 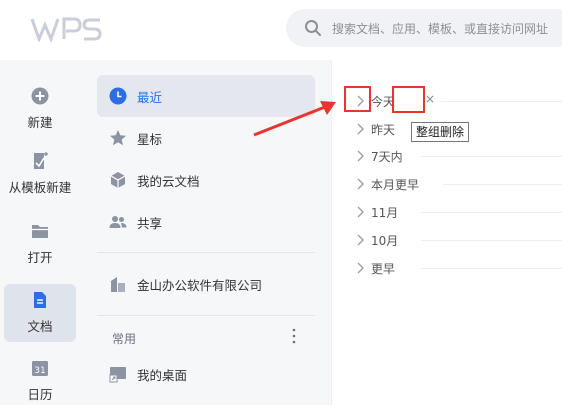 What do you see at coordinates (387, 157) in the screenshot?
I see `group-label: 7天内` at bounding box center [387, 157].